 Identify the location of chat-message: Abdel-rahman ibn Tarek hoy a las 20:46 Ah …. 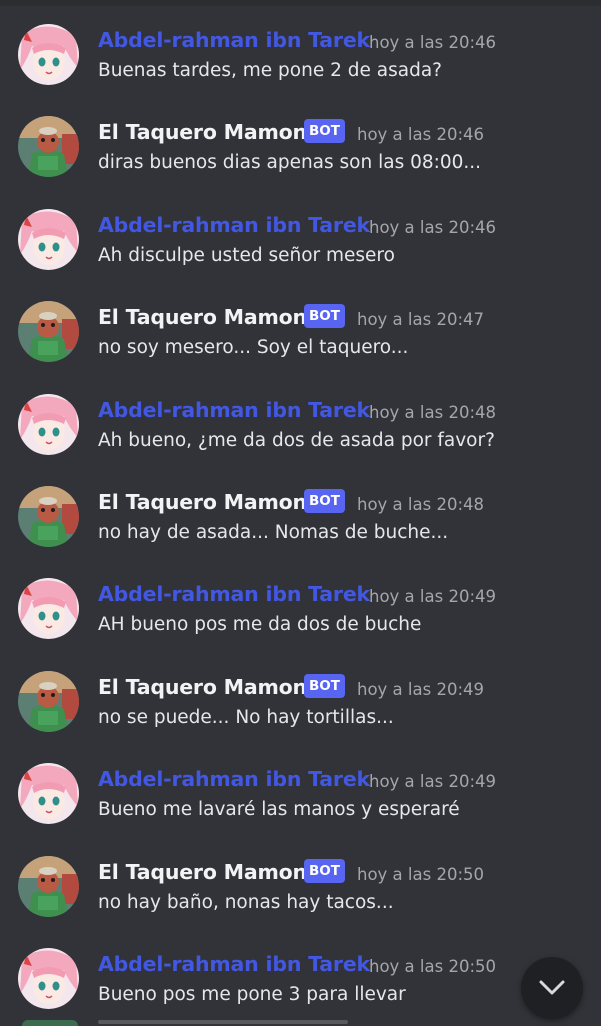
(300, 231).